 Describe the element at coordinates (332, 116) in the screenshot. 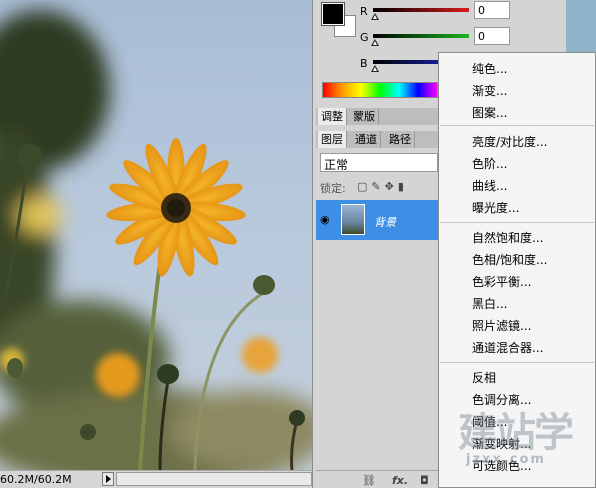

I see `tab-adjustments: 调整` at that location.